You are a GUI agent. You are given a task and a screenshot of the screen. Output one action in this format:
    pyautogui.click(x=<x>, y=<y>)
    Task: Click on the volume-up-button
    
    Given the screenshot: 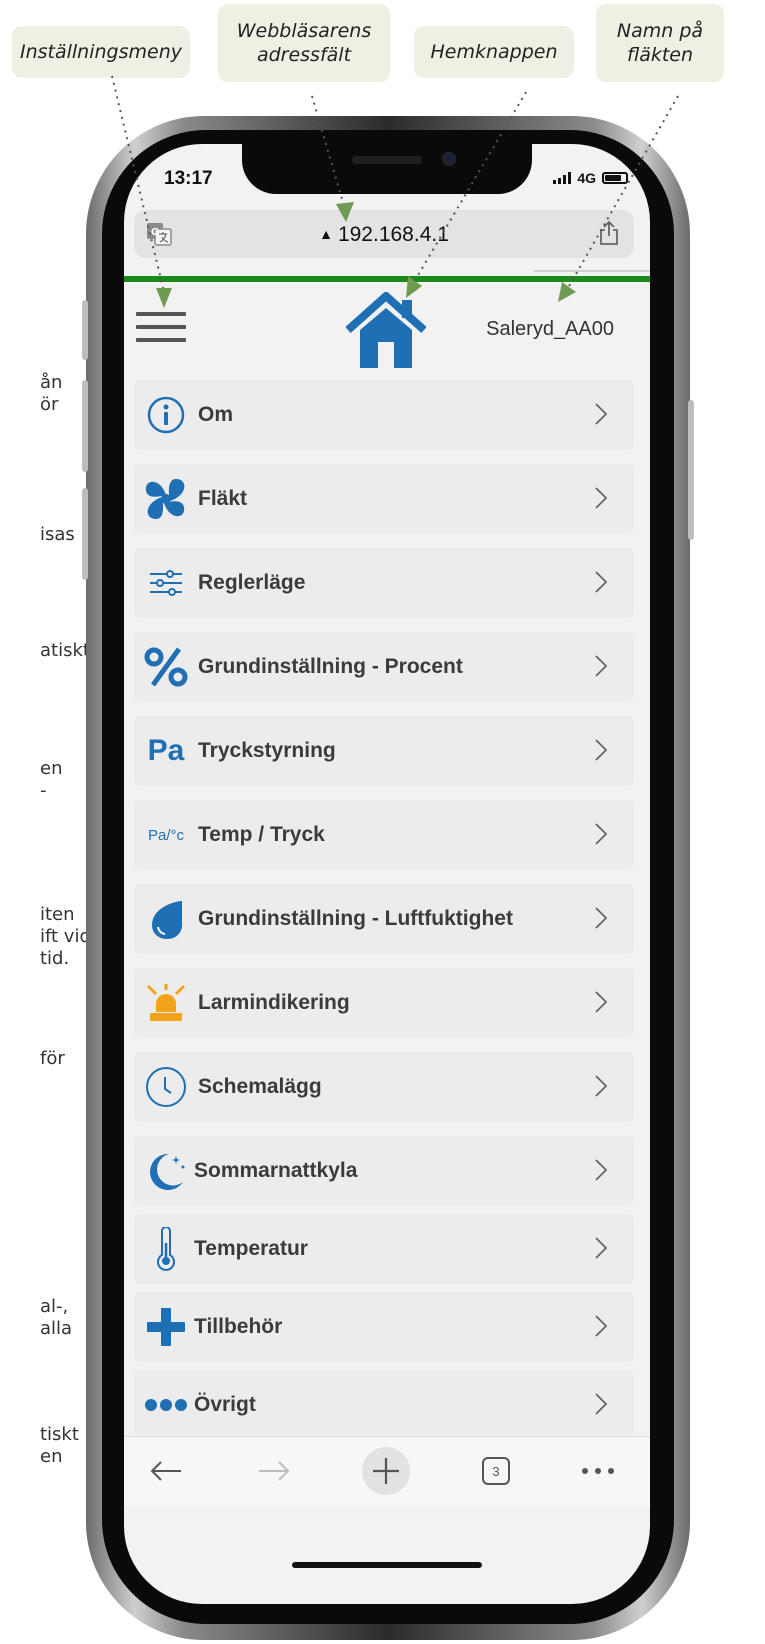 What is the action you would take?
    pyautogui.click(x=85, y=426)
    